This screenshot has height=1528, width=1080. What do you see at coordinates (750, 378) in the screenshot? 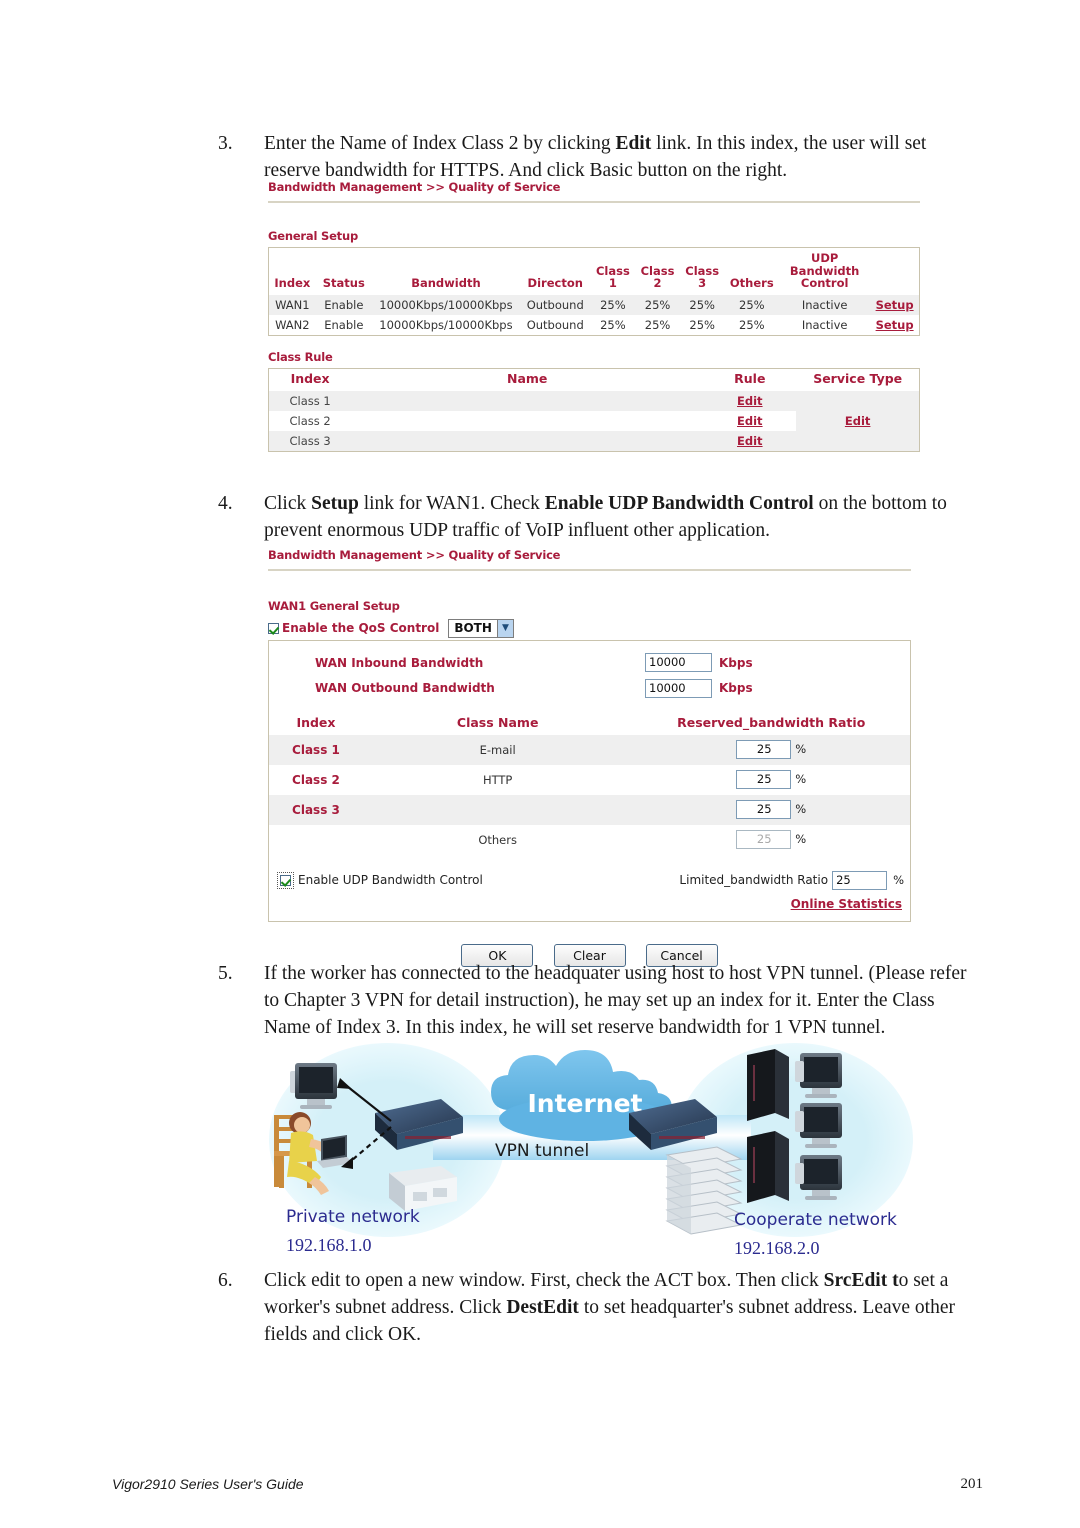
I see `col-rule: Rule` at bounding box center [750, 378].